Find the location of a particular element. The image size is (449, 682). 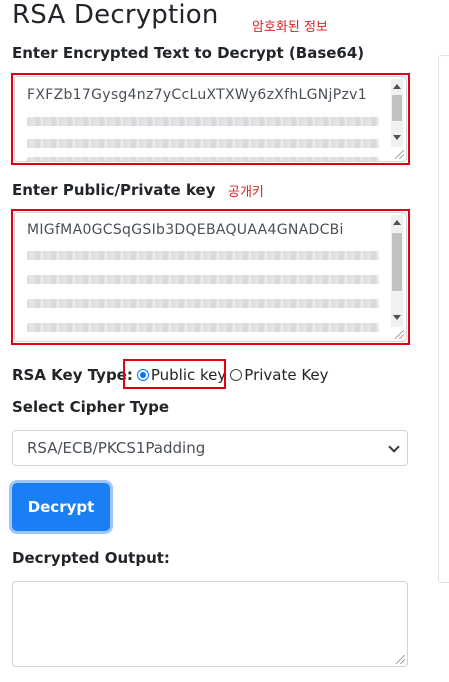

key-type-group: RSA Key Type: Public key Private Key is located at coordinates (170, 375).